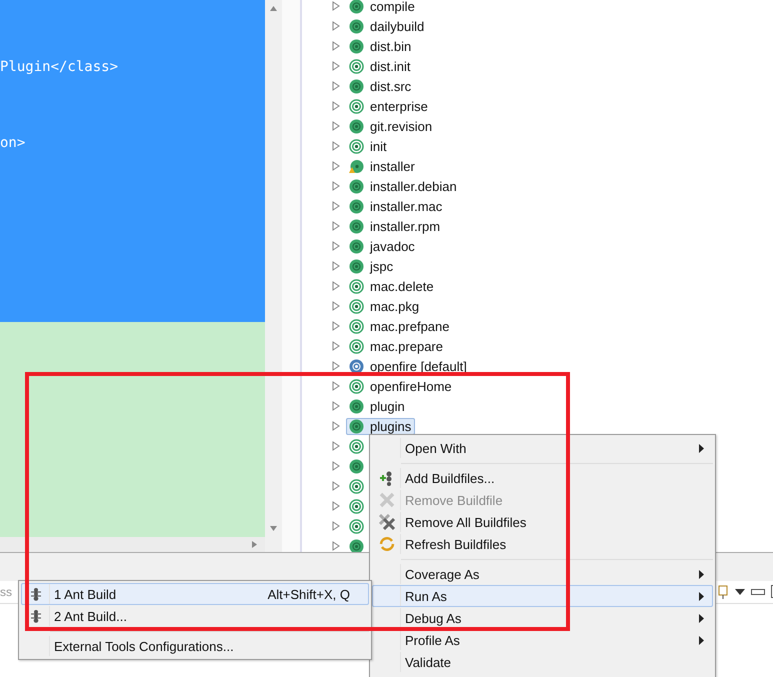  What do you see at coordinates (382, 166) in the screenshot?
I see `tree-node: installer` at bounding box center [382, 166].